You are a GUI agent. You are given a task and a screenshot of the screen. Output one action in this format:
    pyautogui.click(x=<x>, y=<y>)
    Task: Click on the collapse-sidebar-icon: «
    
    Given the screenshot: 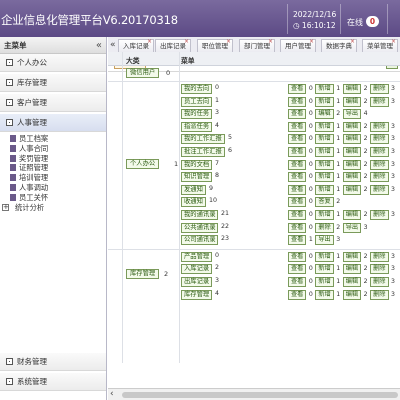 What is the action you would take?
    pyautogui.click(x=99, y=45)
    